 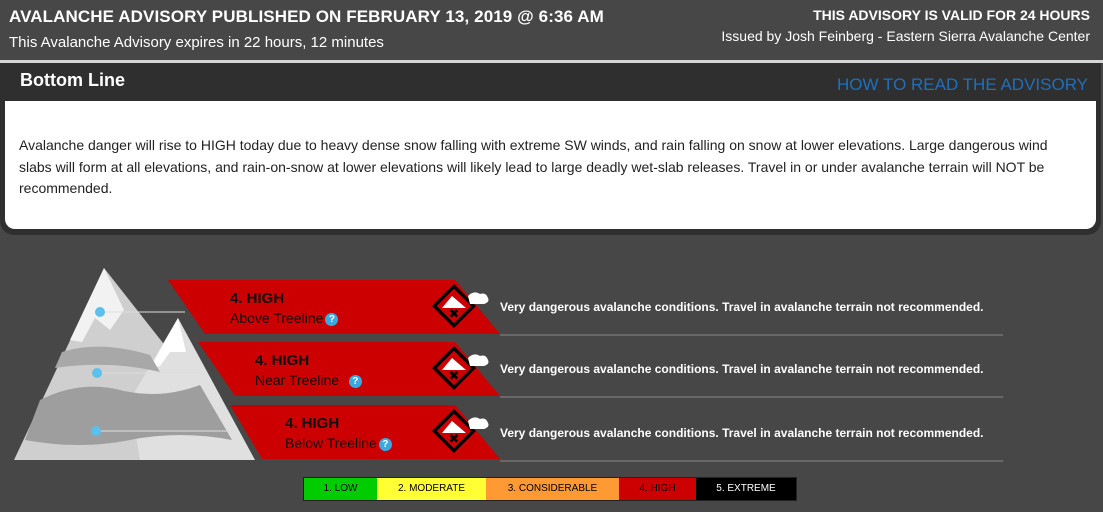 What do you see at coordinates (657, 489) in the screenshot?
I see `legend-high: 4. HIGH` at bounding box center [657, 489].